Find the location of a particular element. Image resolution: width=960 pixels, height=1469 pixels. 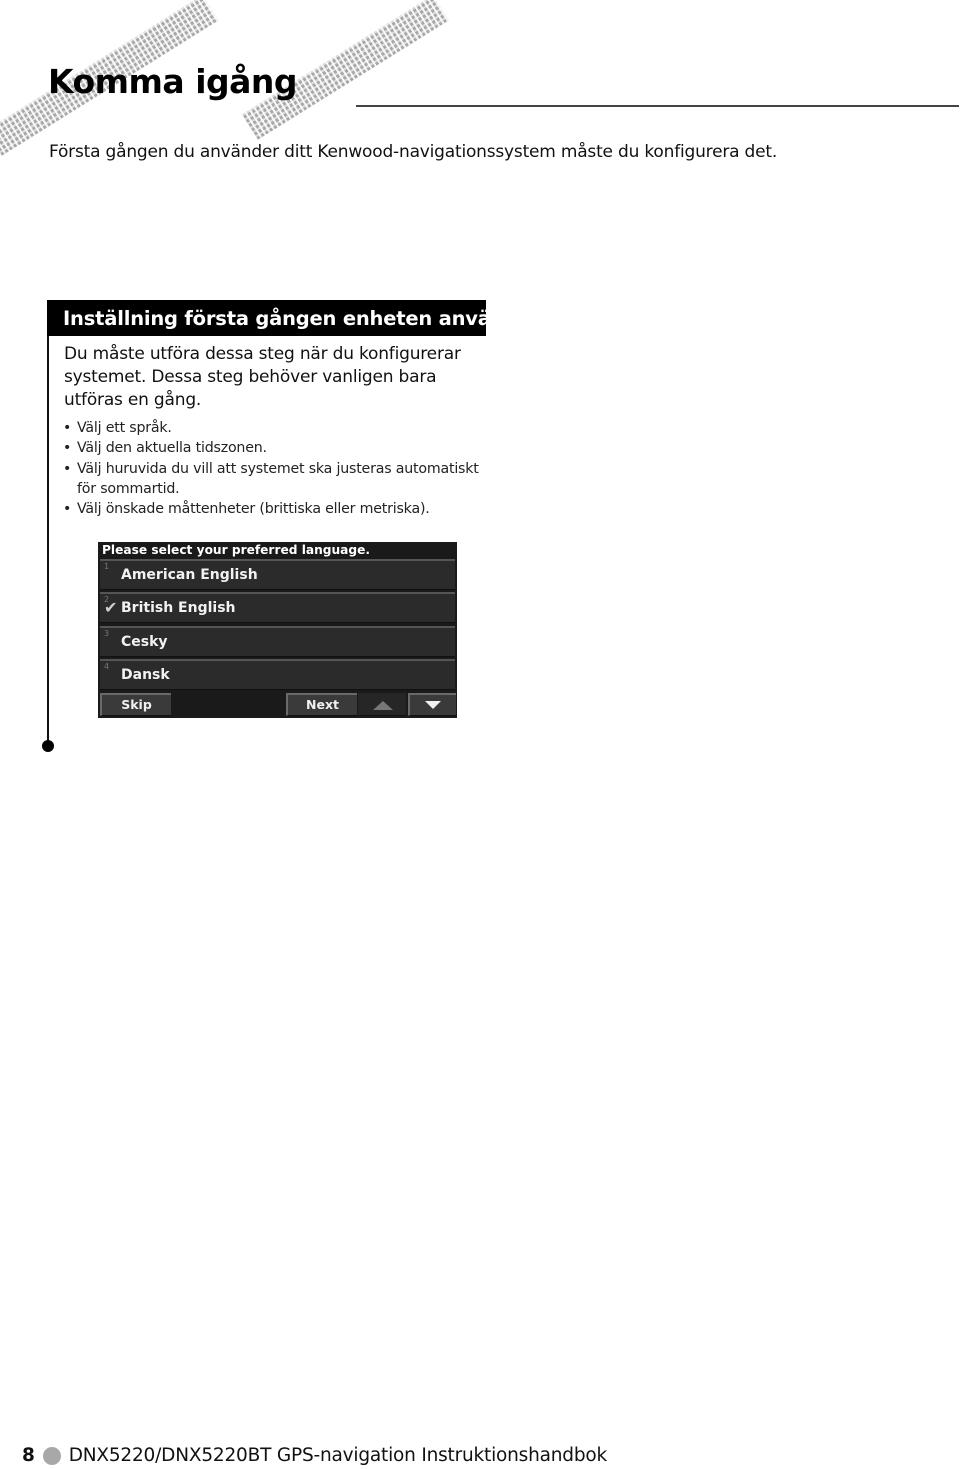

scroll-up-button is located at coordinates (382, 704).